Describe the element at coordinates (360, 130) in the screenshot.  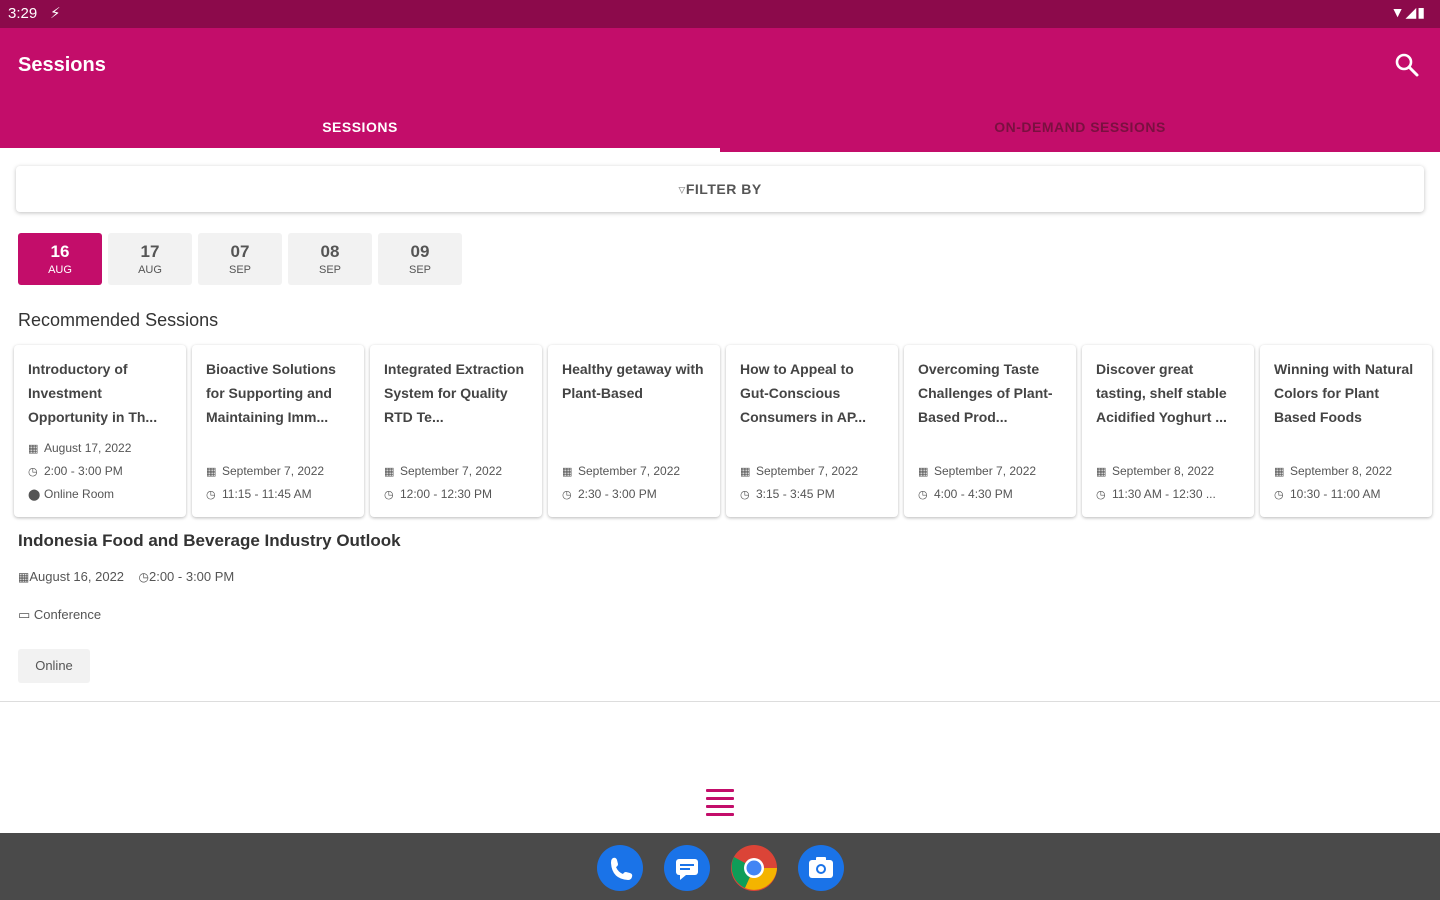
I see `tab-sessions: SESSIONS` at that location.